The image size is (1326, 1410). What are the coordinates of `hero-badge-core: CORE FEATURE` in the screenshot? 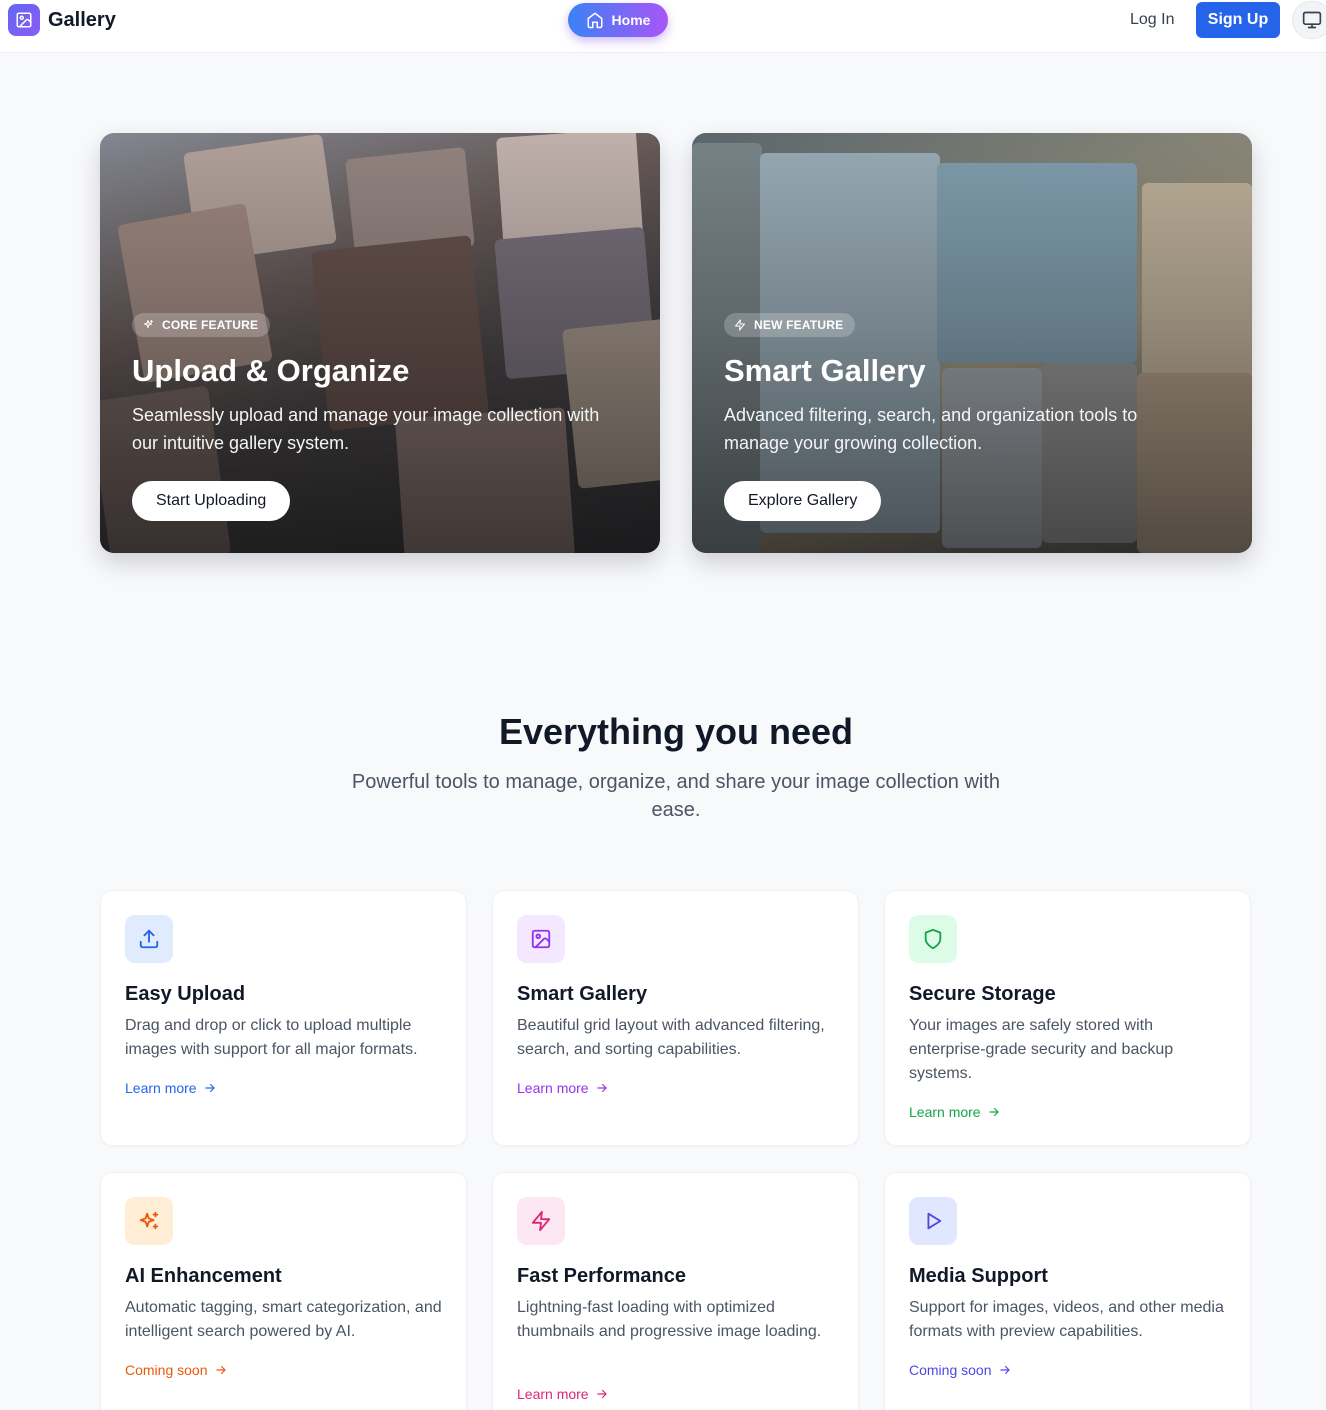 It's located at (201, 325).